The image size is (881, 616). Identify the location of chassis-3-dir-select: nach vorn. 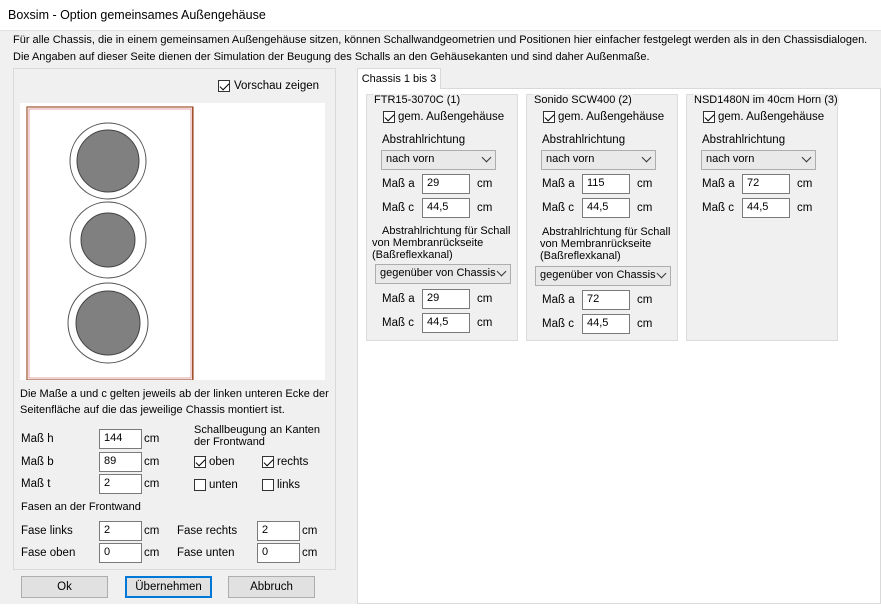
(758, 160).